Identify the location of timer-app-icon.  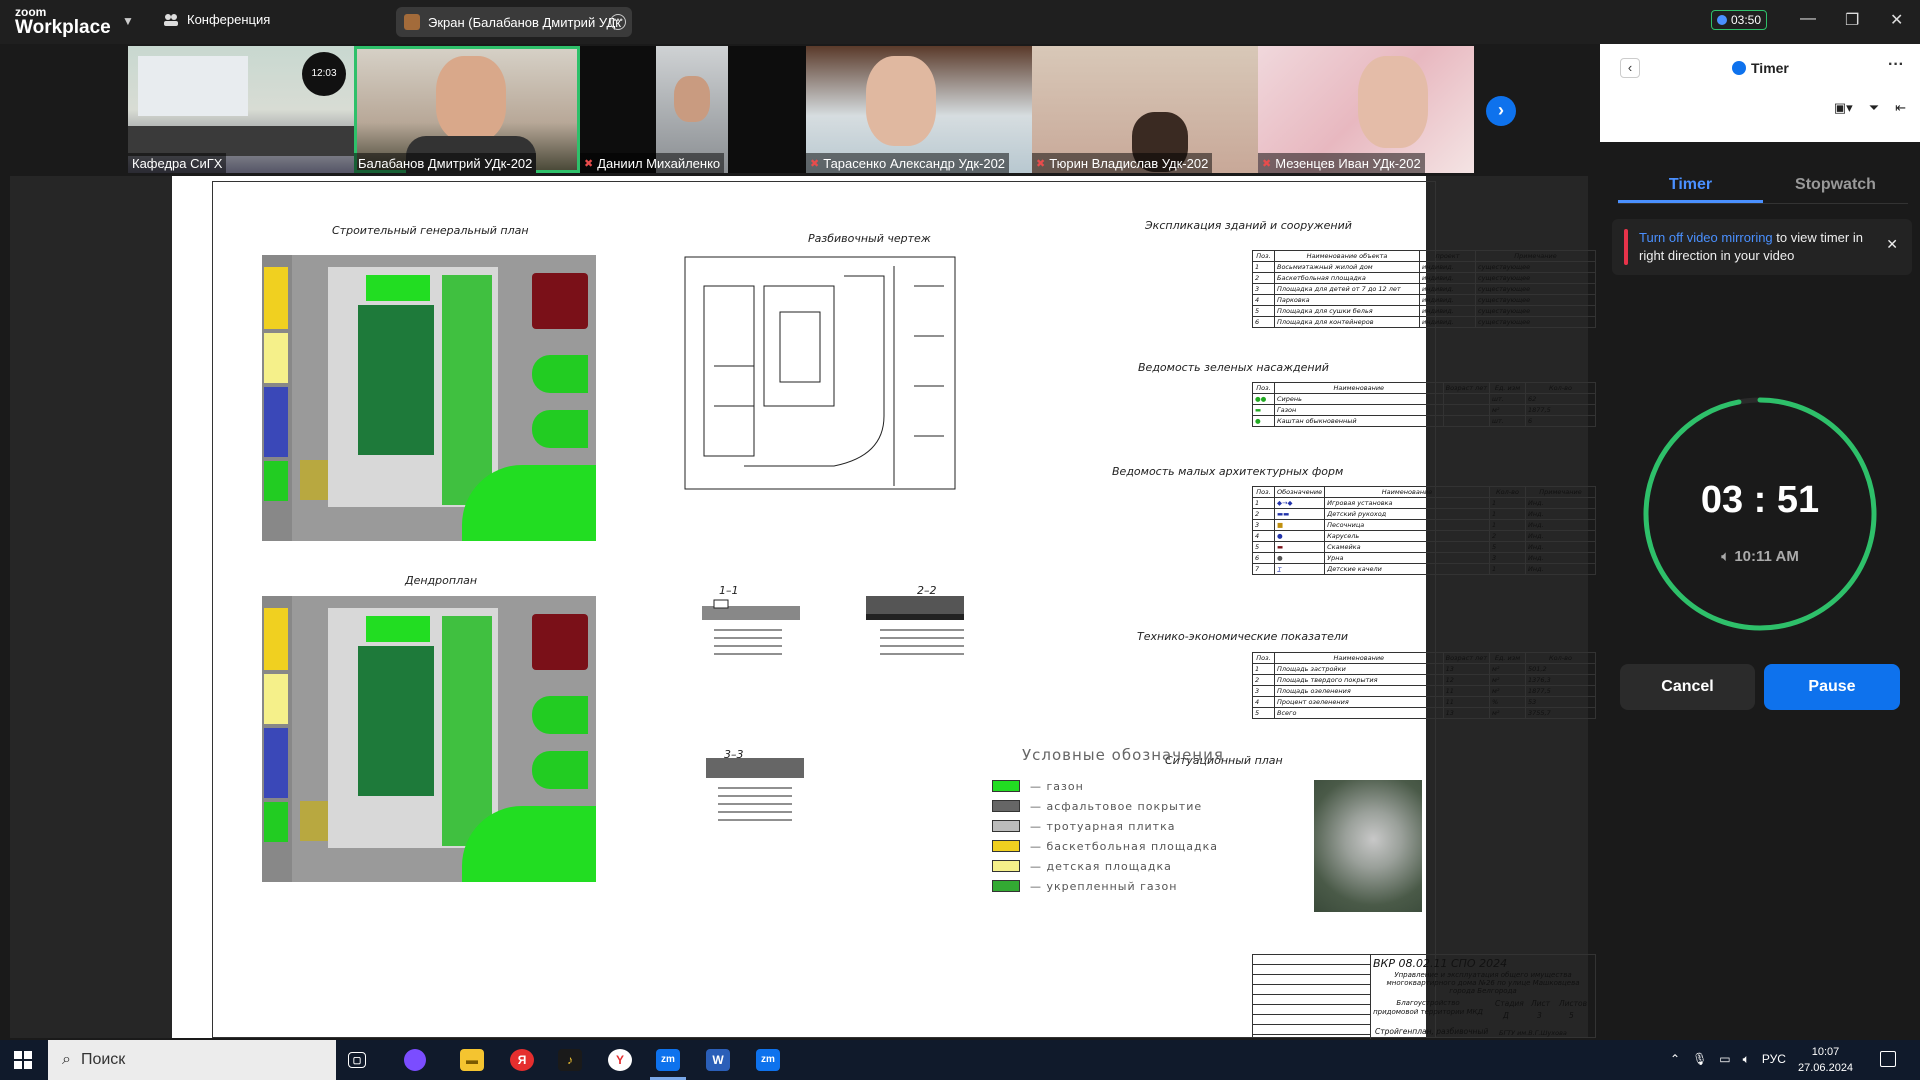
(1739, 68).